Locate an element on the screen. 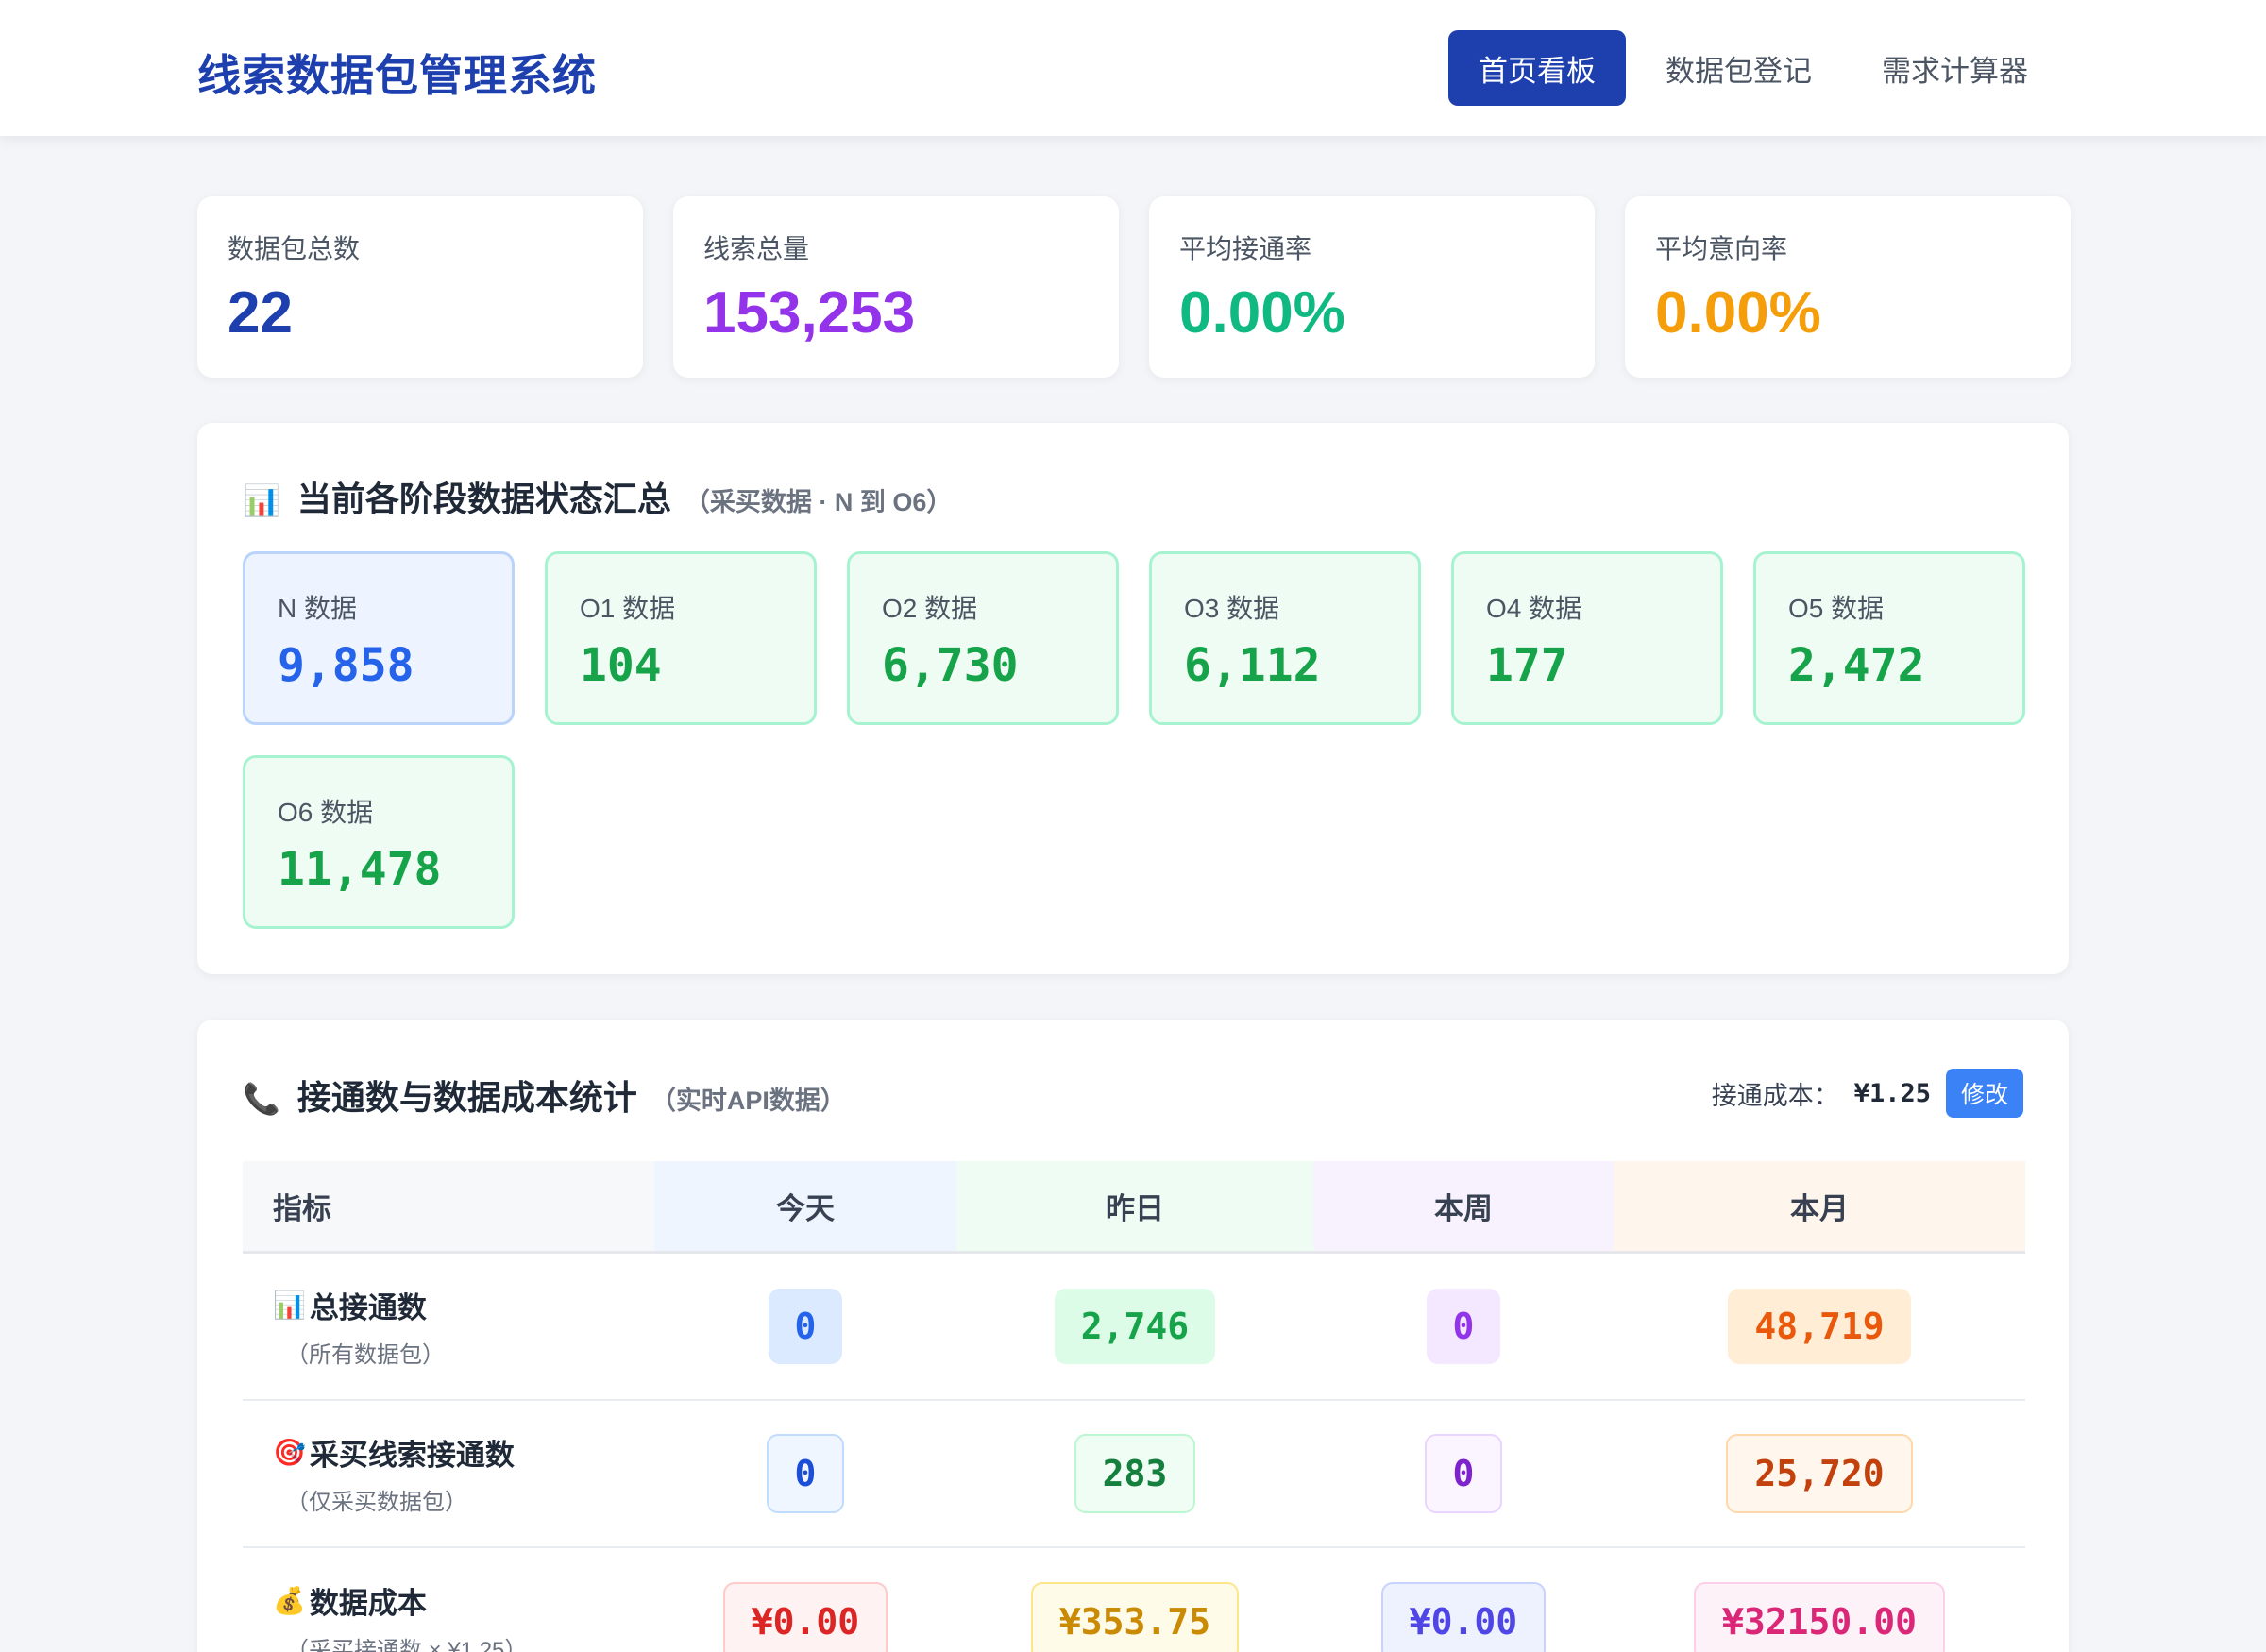 This screenshot has height=1652, width=2266. stage-card-o2: O2 数据 6,730 is located at coordinates (983, 638).